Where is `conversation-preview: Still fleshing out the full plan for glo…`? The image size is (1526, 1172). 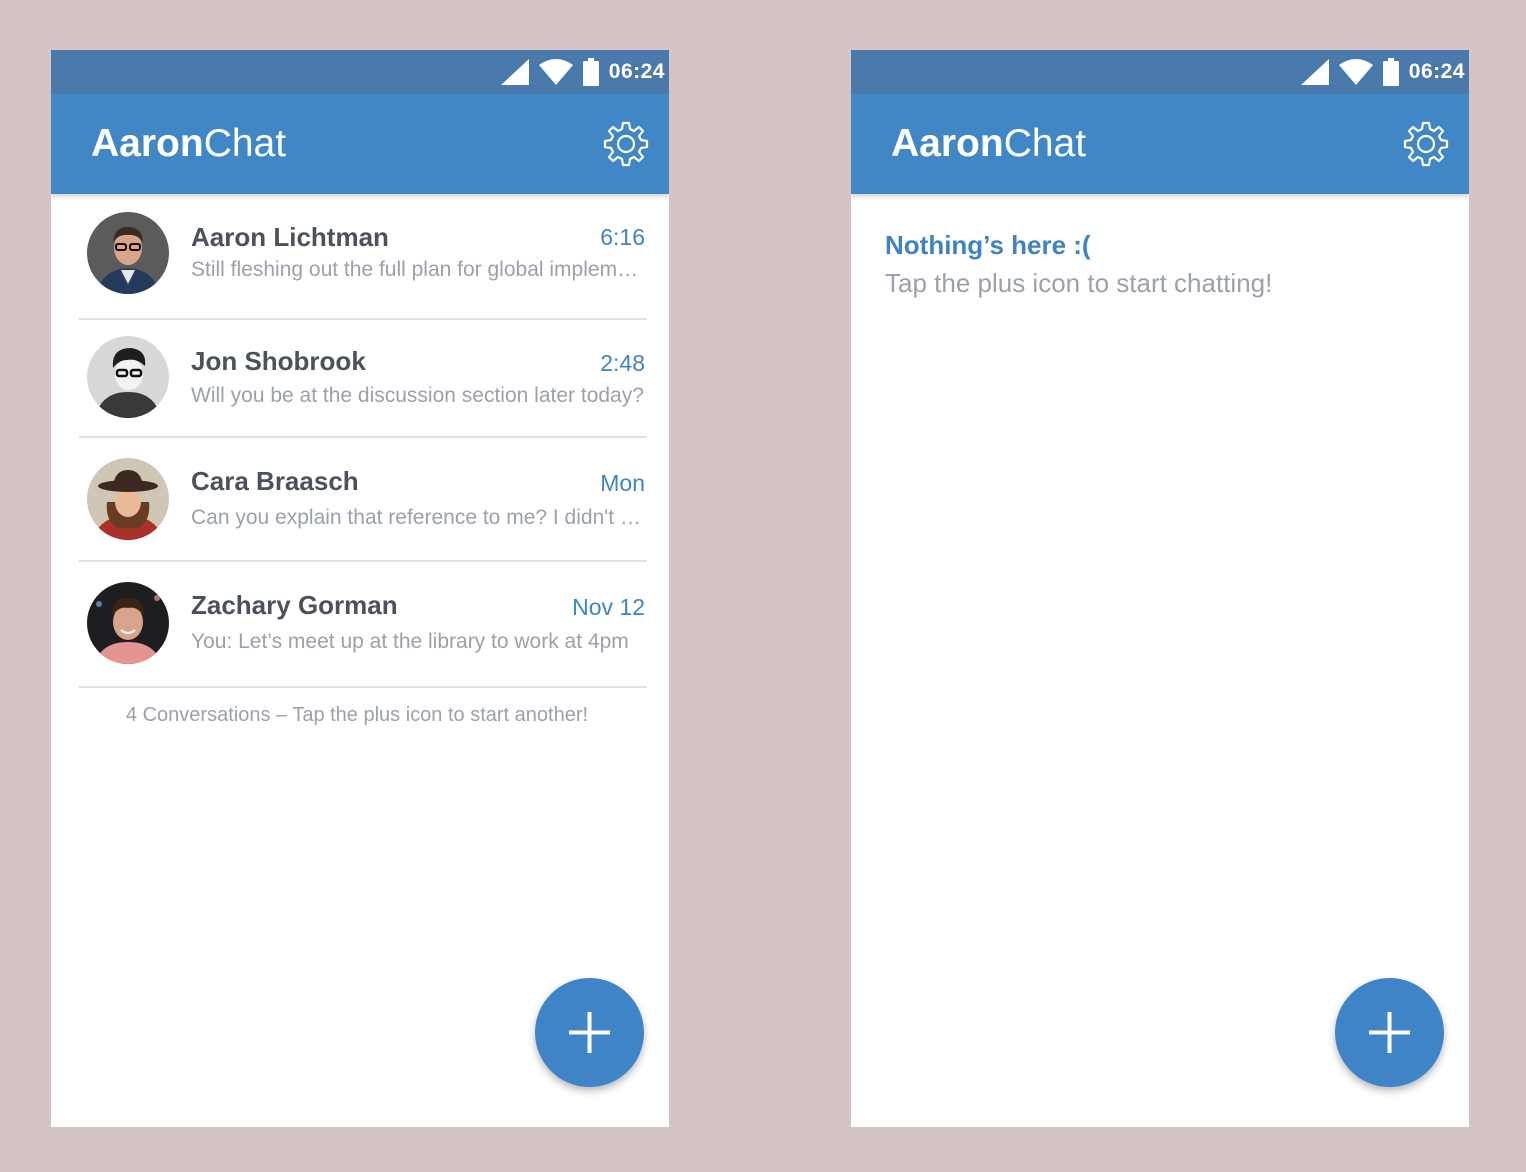 conversation-preview: Still fleshing out the full plan for glo… is located at coordinates (419, 269).